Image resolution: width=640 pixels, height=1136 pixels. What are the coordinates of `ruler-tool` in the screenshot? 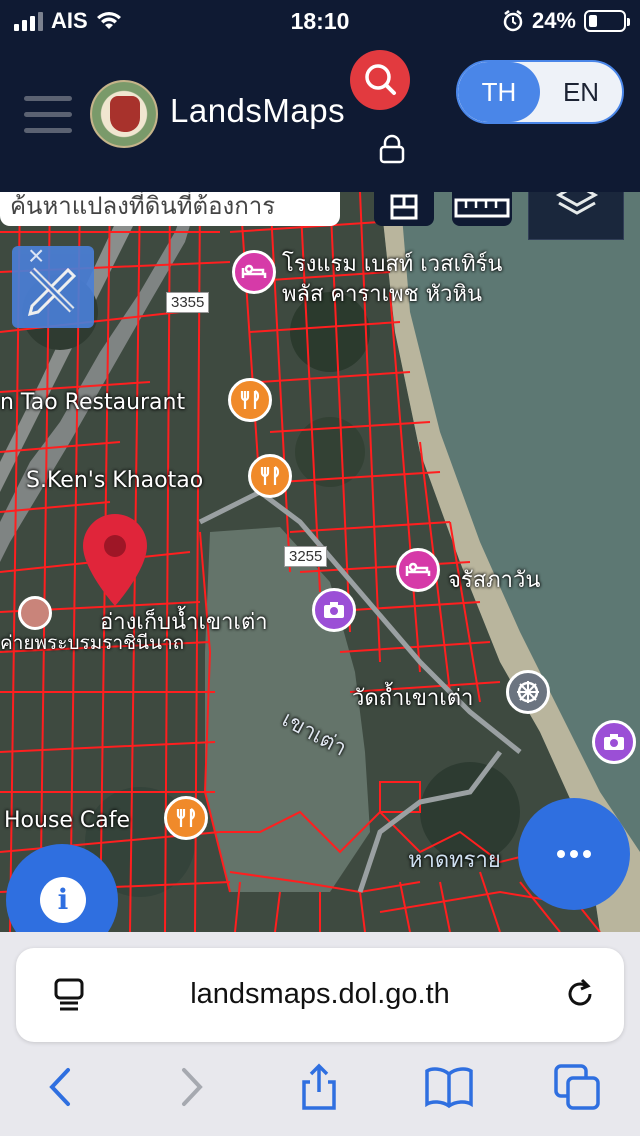 It's located at (482, 209).